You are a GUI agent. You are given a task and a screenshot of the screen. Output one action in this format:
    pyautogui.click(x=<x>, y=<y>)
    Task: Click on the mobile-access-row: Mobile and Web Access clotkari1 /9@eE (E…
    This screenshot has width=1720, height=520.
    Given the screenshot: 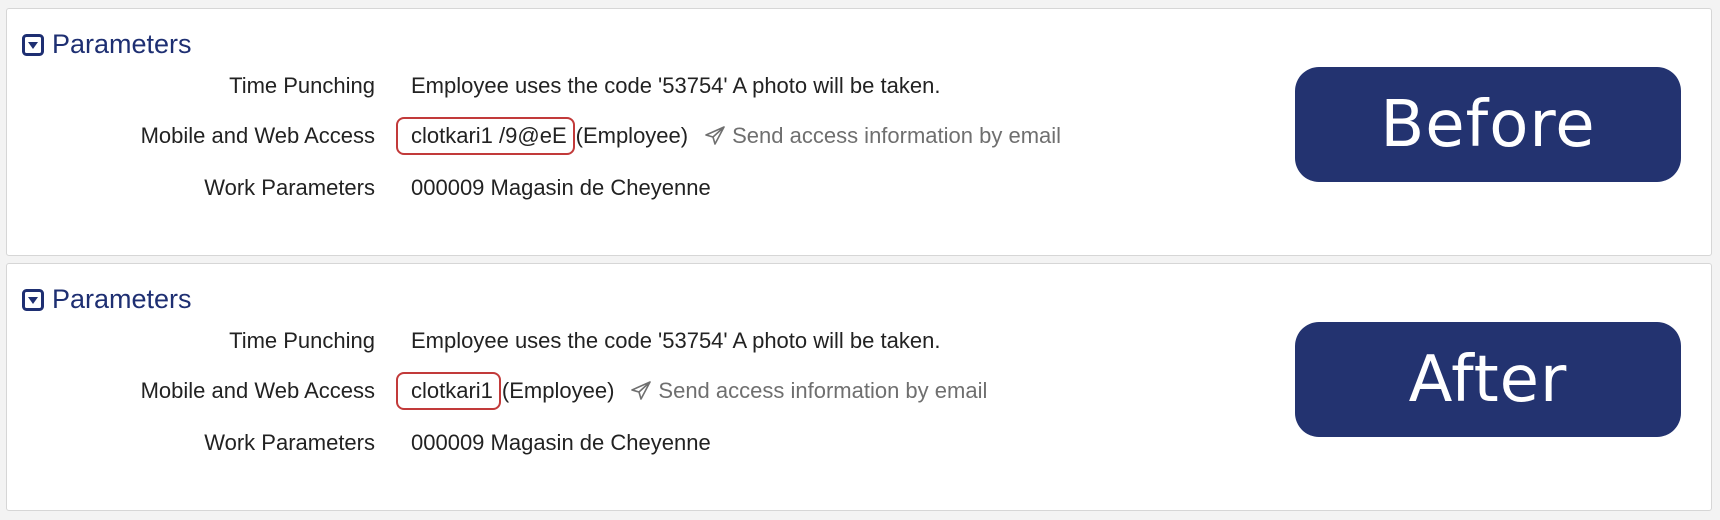 What is the action you would take?
    pyautogui.click(x=534, y=136)
    